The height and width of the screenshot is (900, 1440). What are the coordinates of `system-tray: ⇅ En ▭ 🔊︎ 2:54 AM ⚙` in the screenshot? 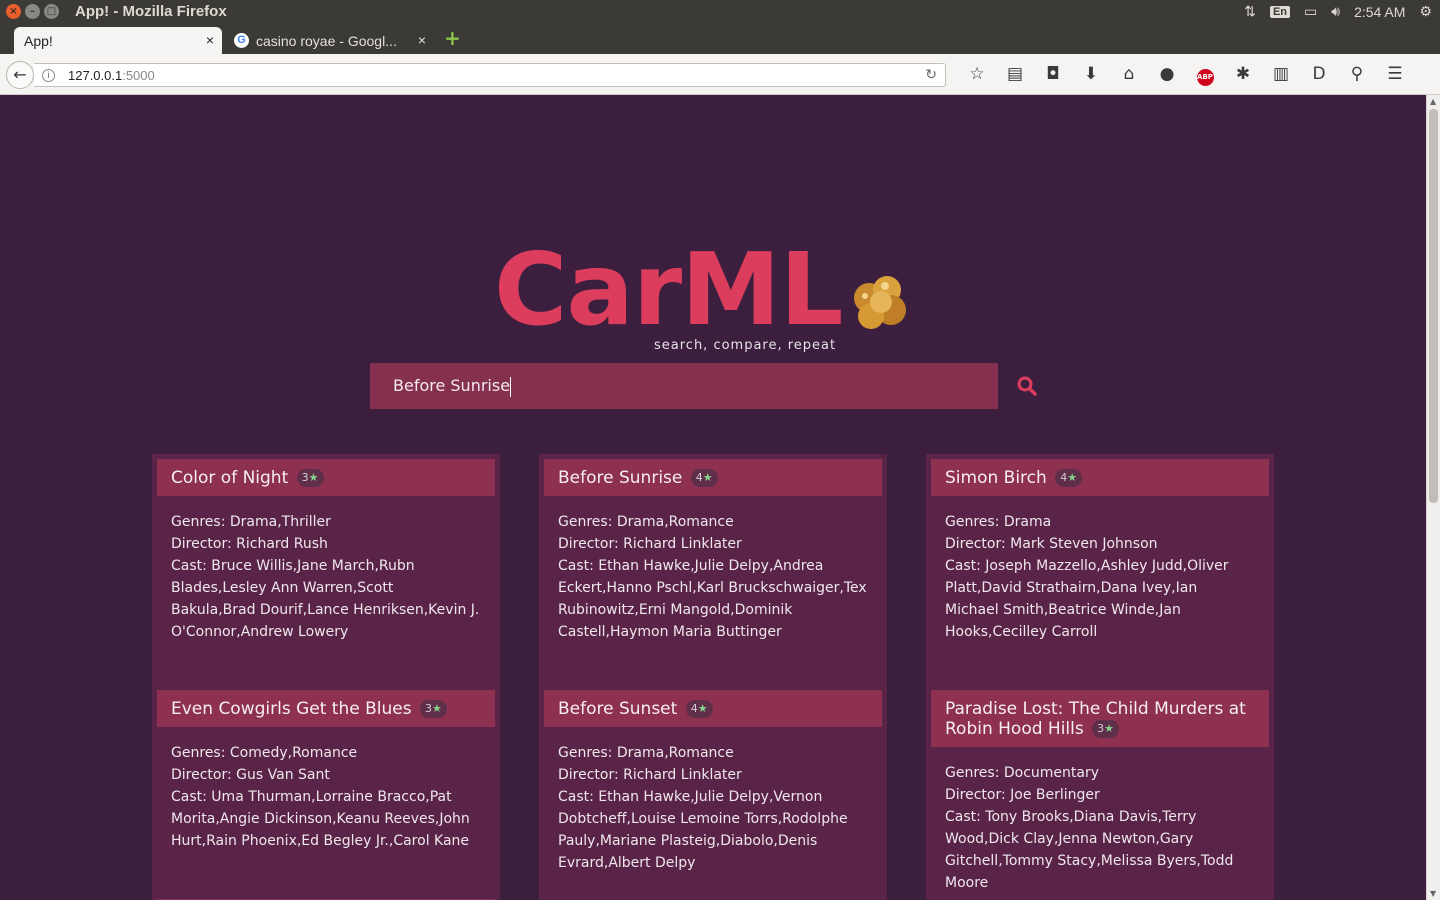 It's located at (1338, 11).